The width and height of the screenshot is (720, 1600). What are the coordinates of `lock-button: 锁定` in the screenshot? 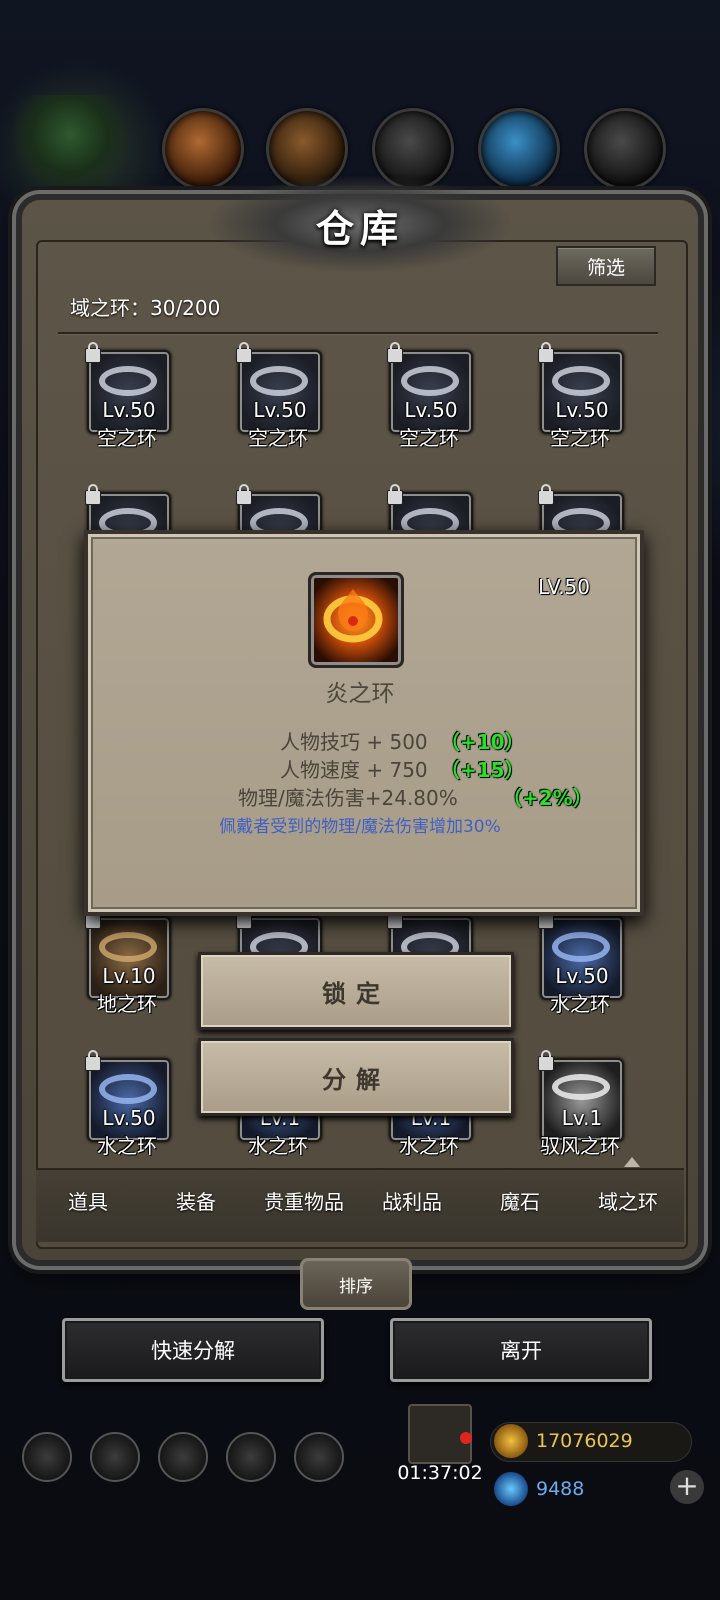 It's located at (356, 991).